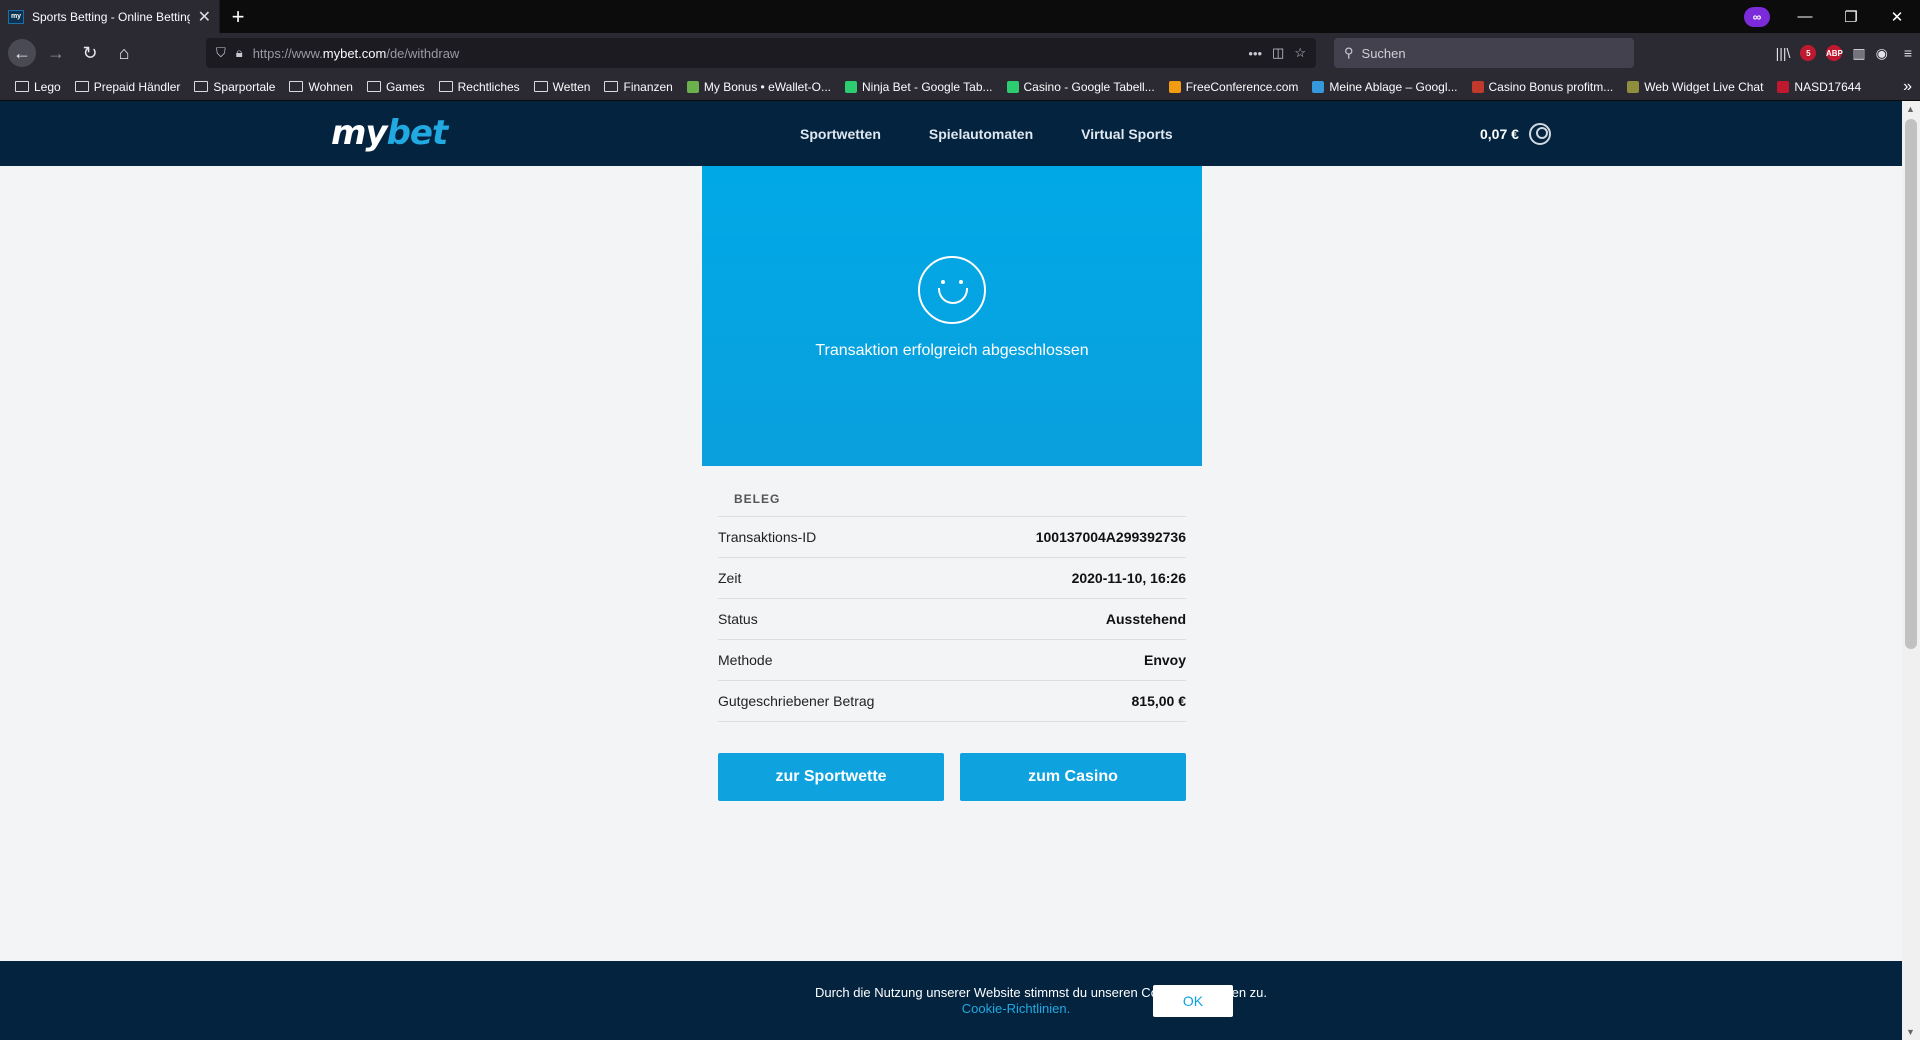 The height and width of the screenshot is (1040, 1920). What do you see at coordinates (1851, 17) in the screenshot?
I see `restore-icon: ❐` at bounding box center [1851, 17].